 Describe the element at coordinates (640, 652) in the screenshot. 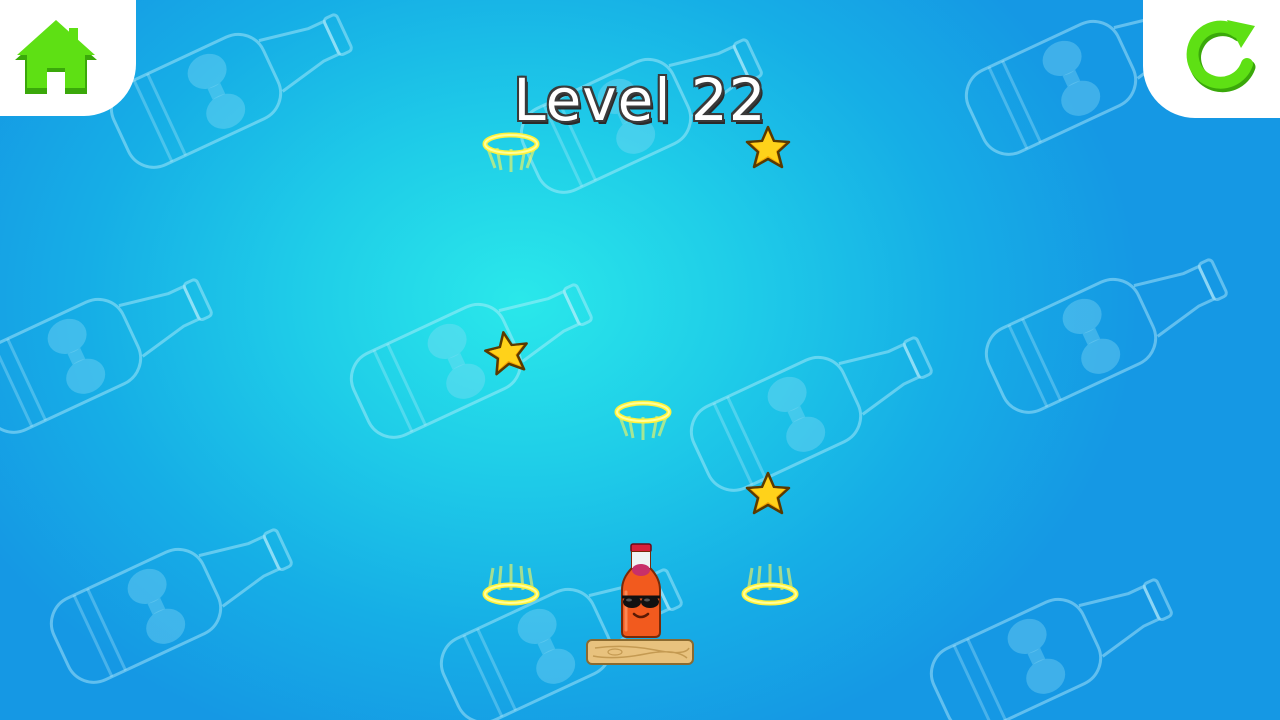

I see `wooden-platform` at that location.